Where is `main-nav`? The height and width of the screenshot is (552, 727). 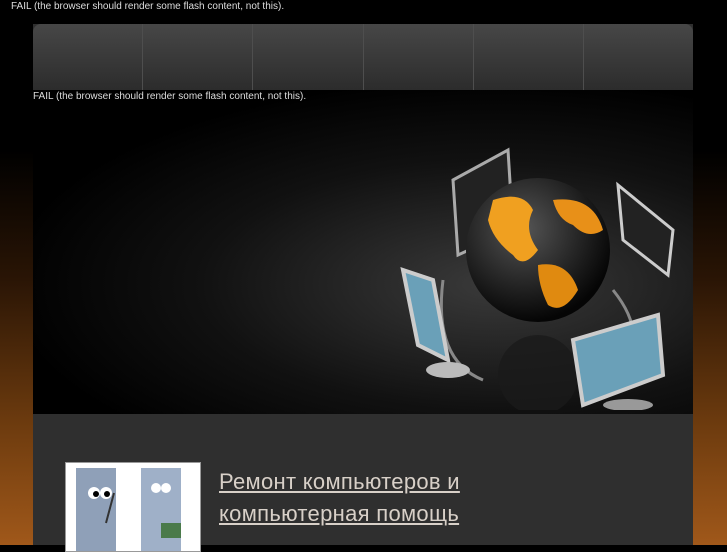
main-nav is located at coordinates (363, 57).